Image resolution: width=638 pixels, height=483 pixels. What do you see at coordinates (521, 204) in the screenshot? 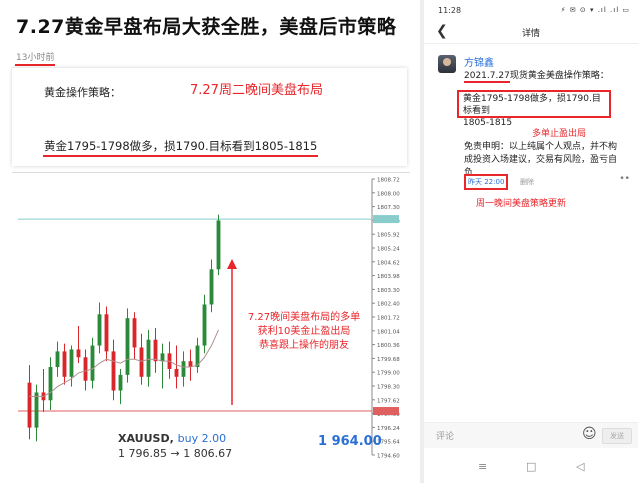
I see `update-note: 周一晚间美盘策略更新` at bounding box center [521, 204].